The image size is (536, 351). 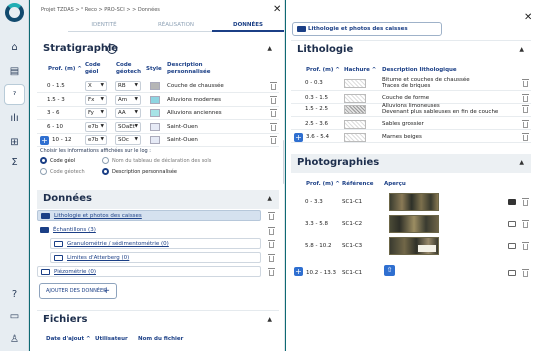 What do you see at coordinates (104, 25) in the screenshot?
I see `tab-identite: IDENTITÉ` at bounding box center [104, 25].